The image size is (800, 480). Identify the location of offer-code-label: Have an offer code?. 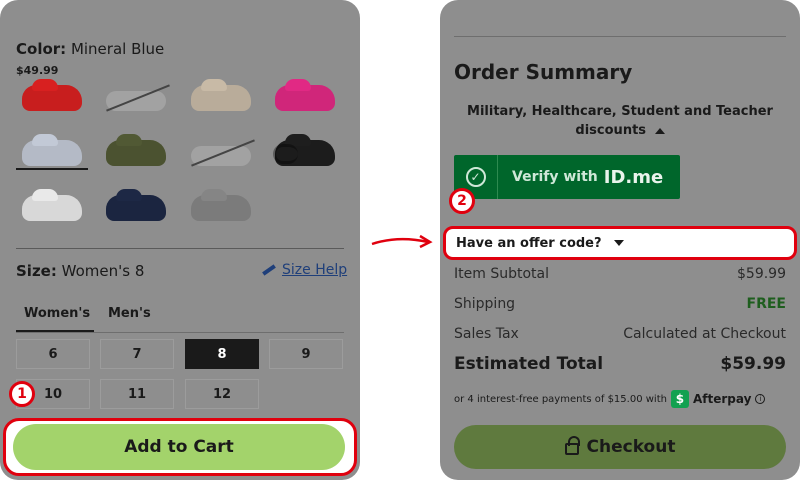
(529, 243).